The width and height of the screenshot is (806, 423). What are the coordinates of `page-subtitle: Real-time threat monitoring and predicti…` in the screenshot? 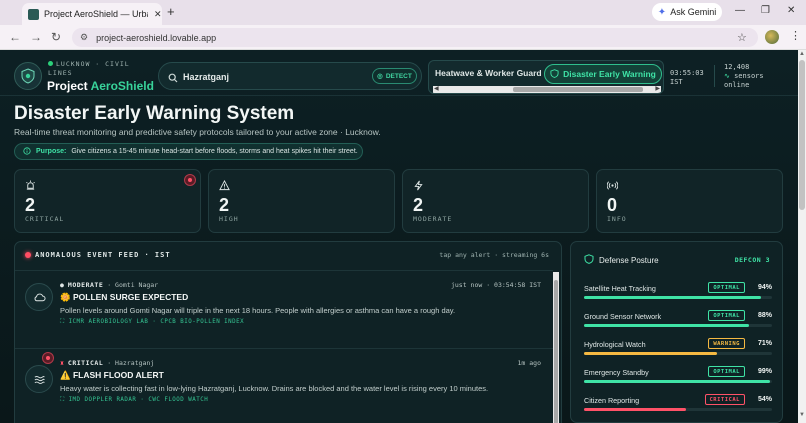 It's located at (197, 132).